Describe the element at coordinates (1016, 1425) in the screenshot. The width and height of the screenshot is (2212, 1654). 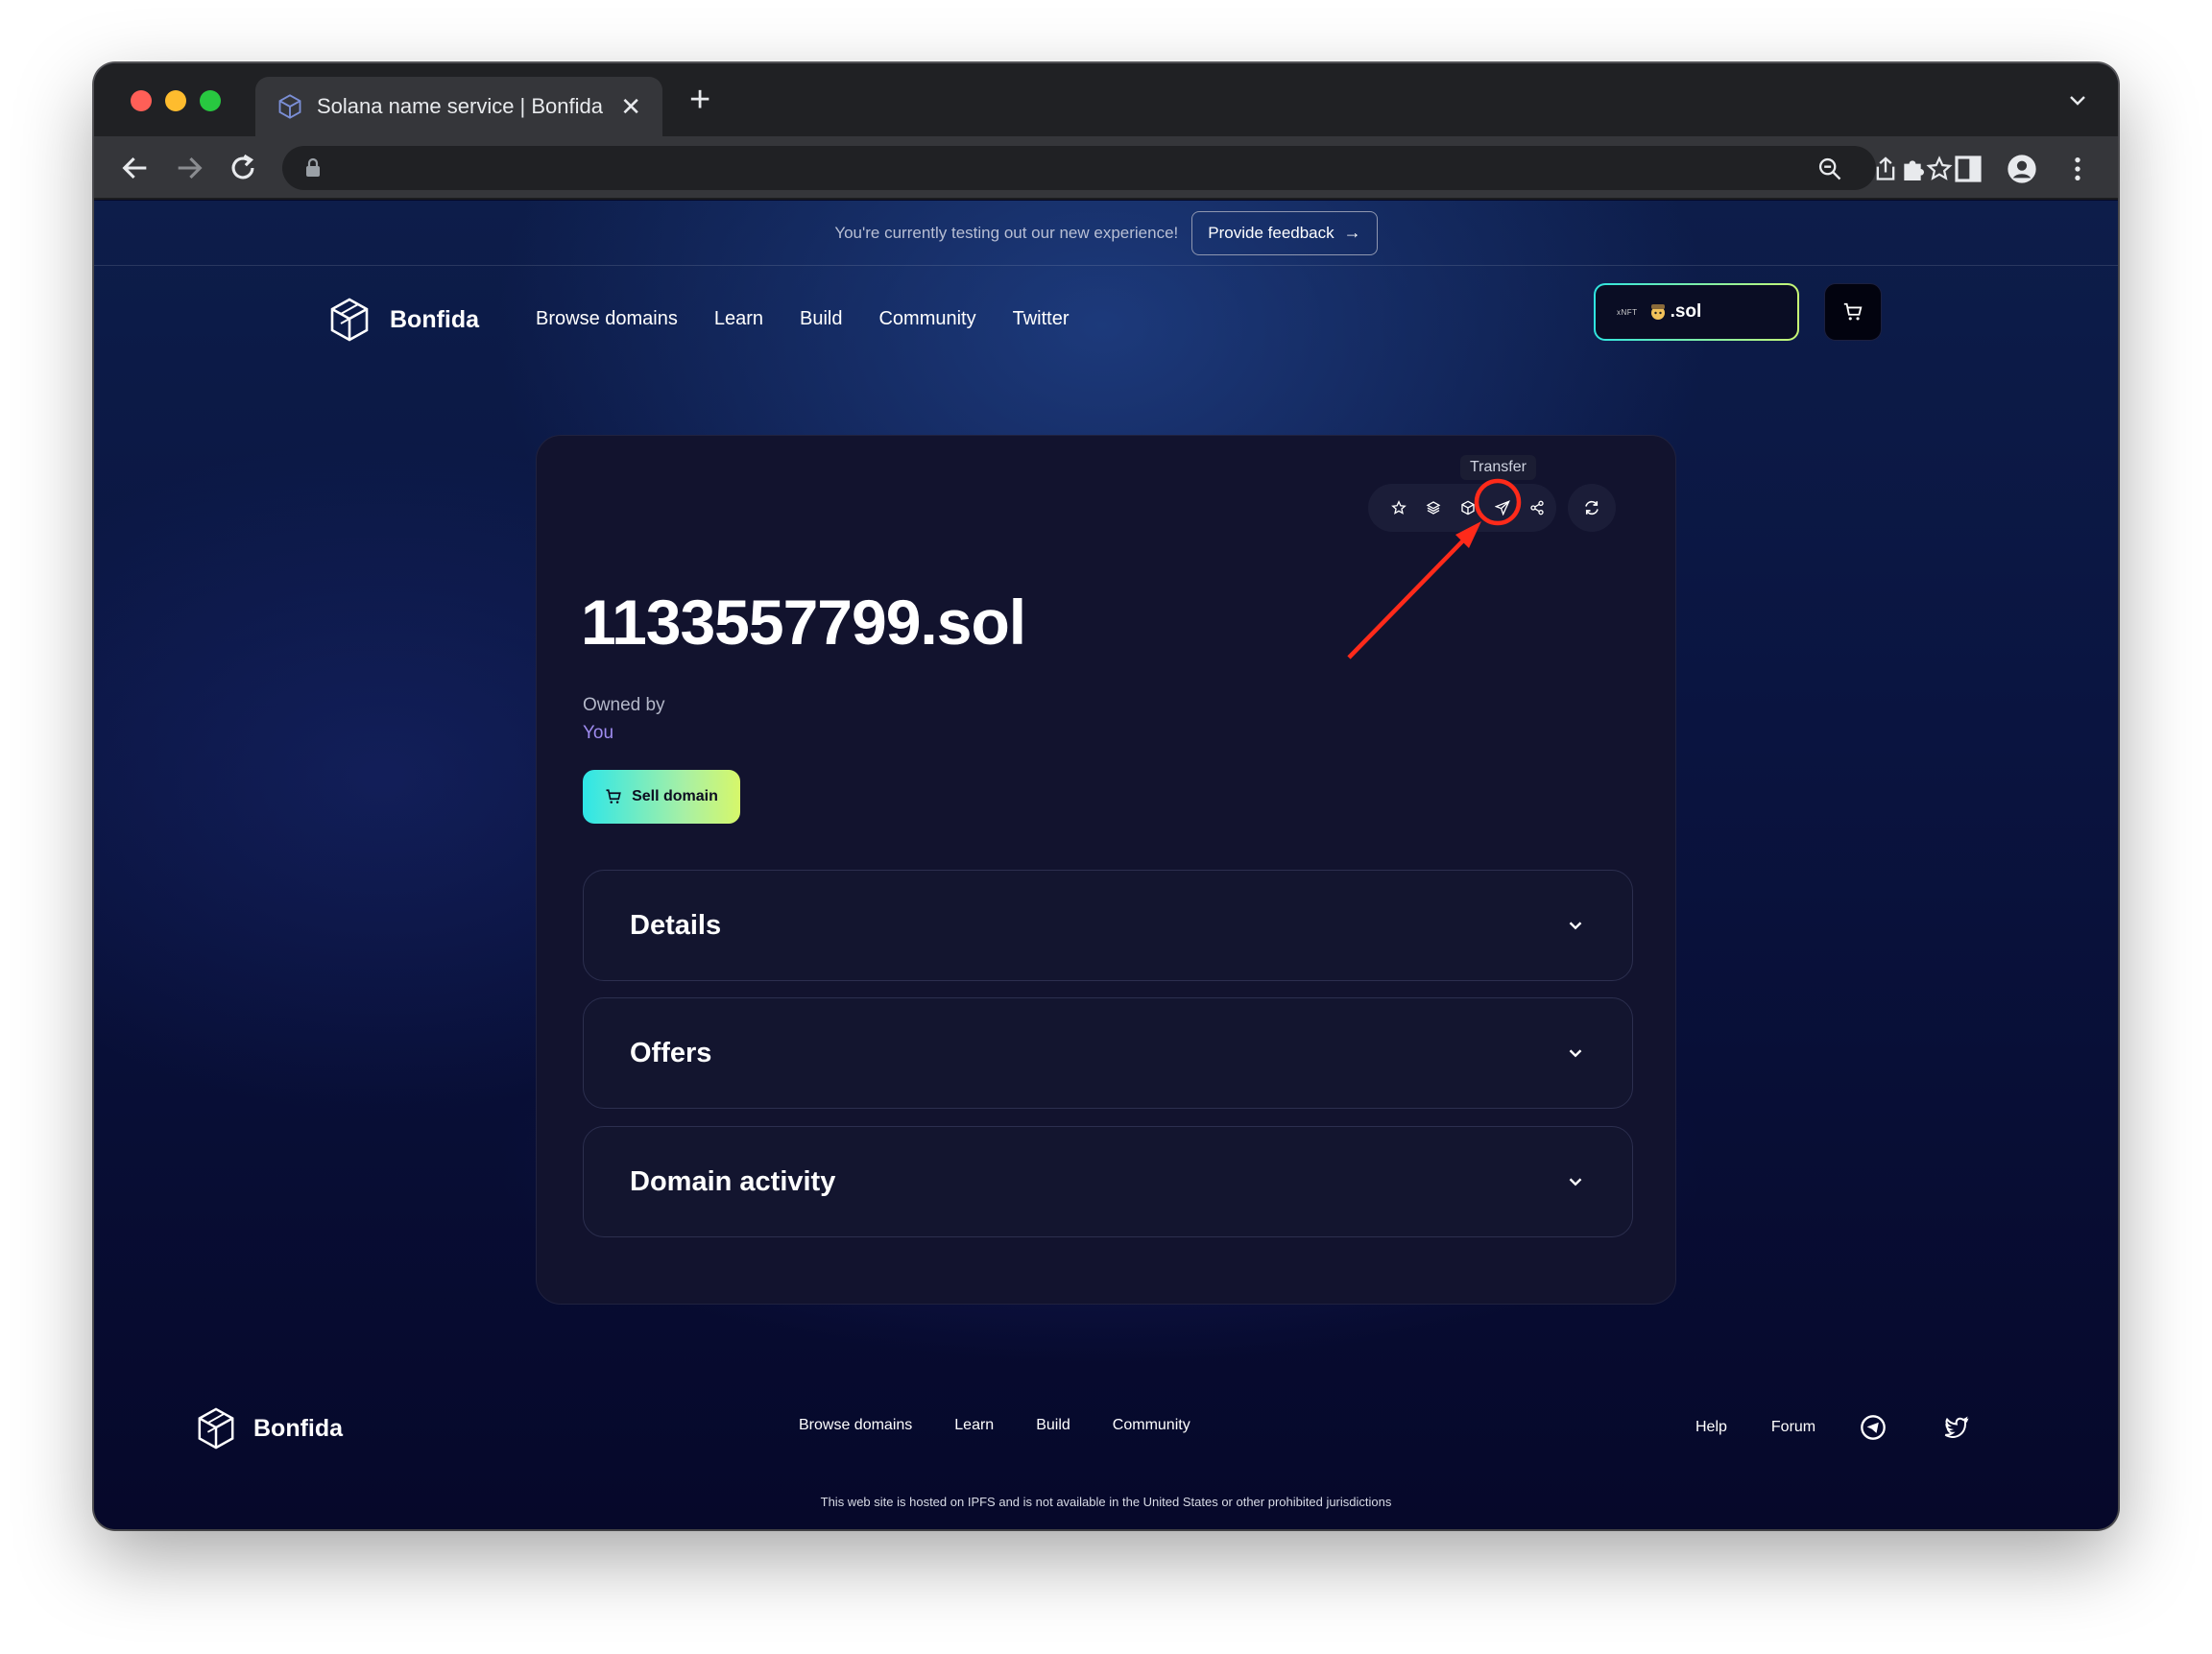
I see `footer-nav: Browse domains Learn Build Community` at that location.